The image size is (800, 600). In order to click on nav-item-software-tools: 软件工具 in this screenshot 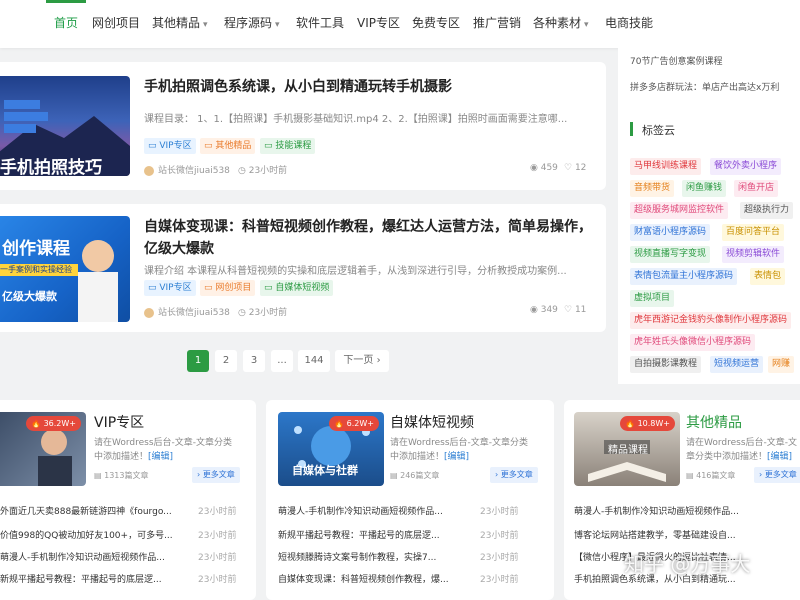, I will do `click(320, 22)`.